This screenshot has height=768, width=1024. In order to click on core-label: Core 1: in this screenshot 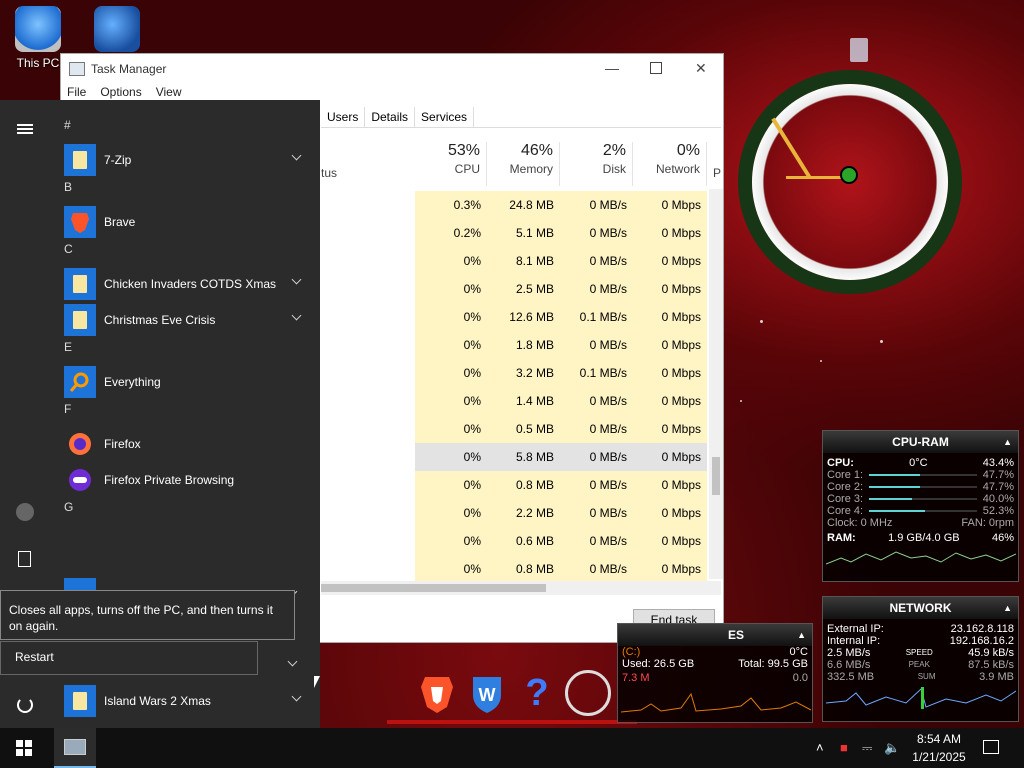, I will do `click(845, 475)`.